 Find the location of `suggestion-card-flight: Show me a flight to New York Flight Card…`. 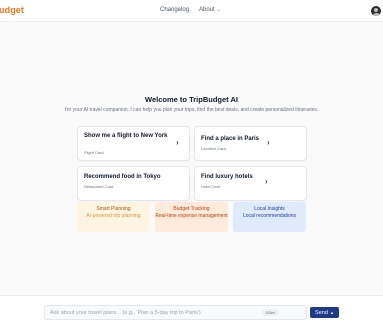

suggestion-card-flight: Show me a flight to New York Flight Card… is located at coordinates (133, 143).